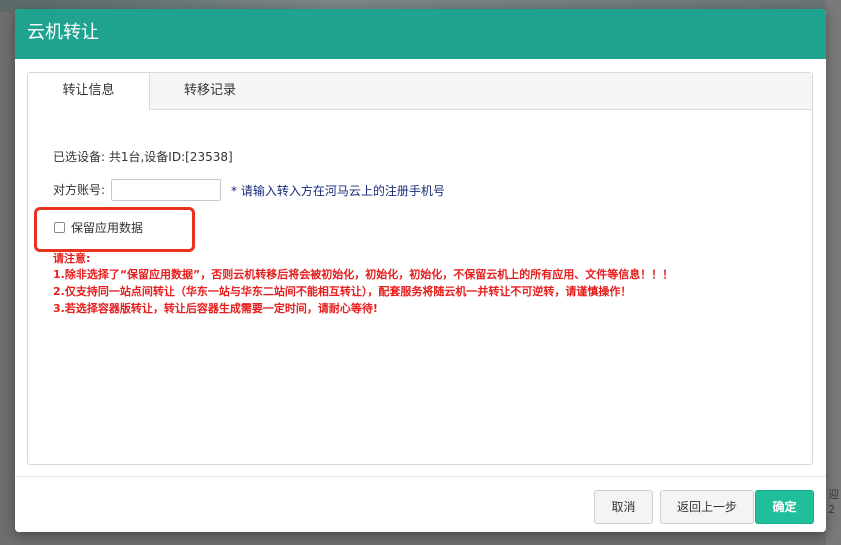  I want to click on account-hint: * 请输入转入方在河马云上的注册手机号, so click(338, 191).